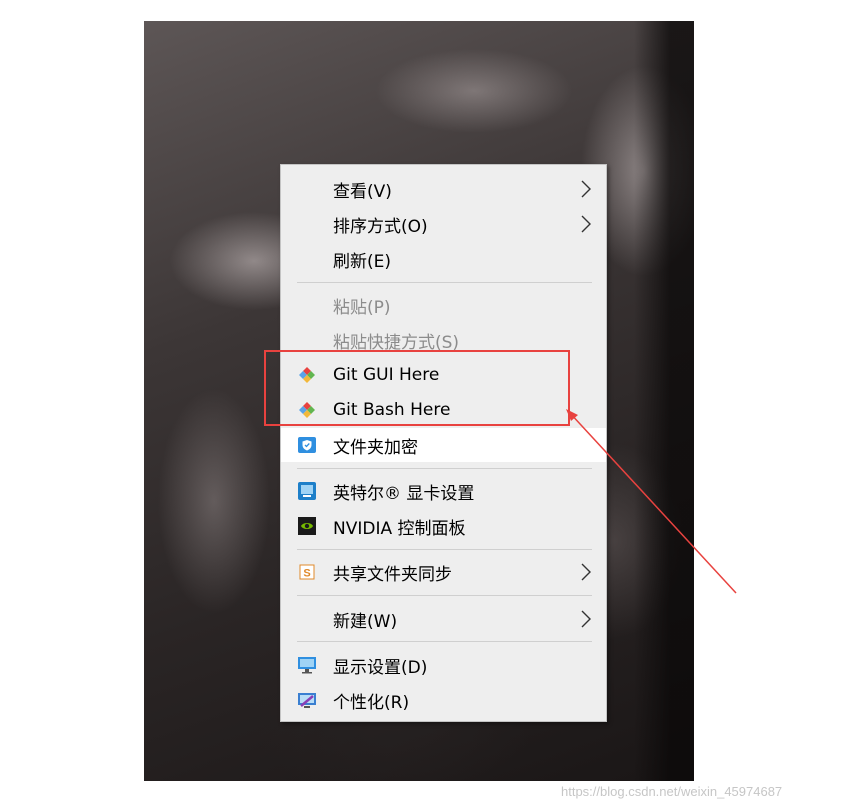  I want to click on menu-item-label: Git Bash Here, so click(392, 410).